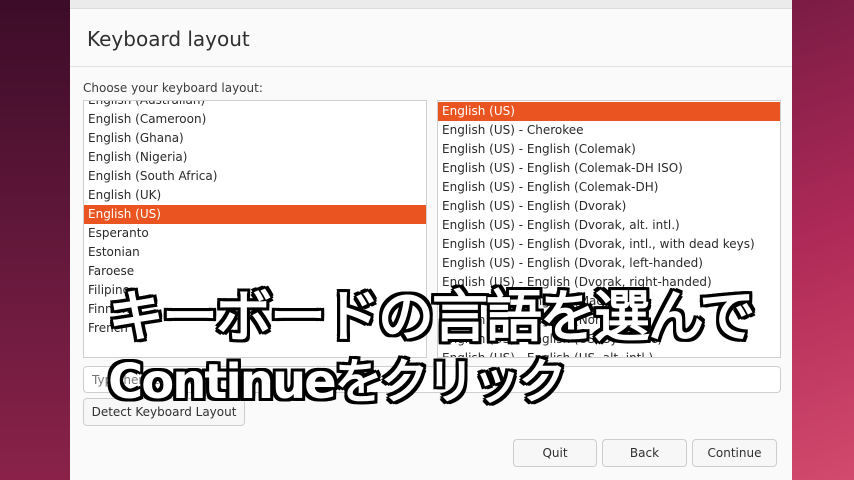  Describe the element at coordinates (609, 168) in the screenshot. I see `variant-list-item: English (US) - English (Colemak-DH ISO)` at that location.